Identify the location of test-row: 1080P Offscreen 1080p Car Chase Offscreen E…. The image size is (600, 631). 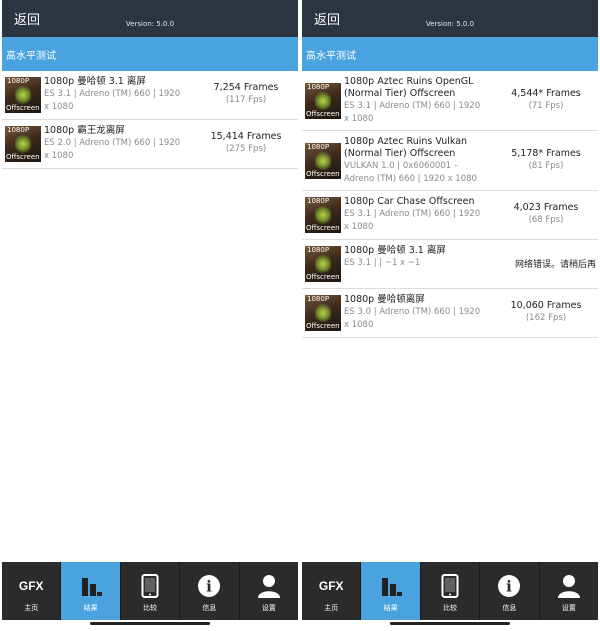
(450, 215).